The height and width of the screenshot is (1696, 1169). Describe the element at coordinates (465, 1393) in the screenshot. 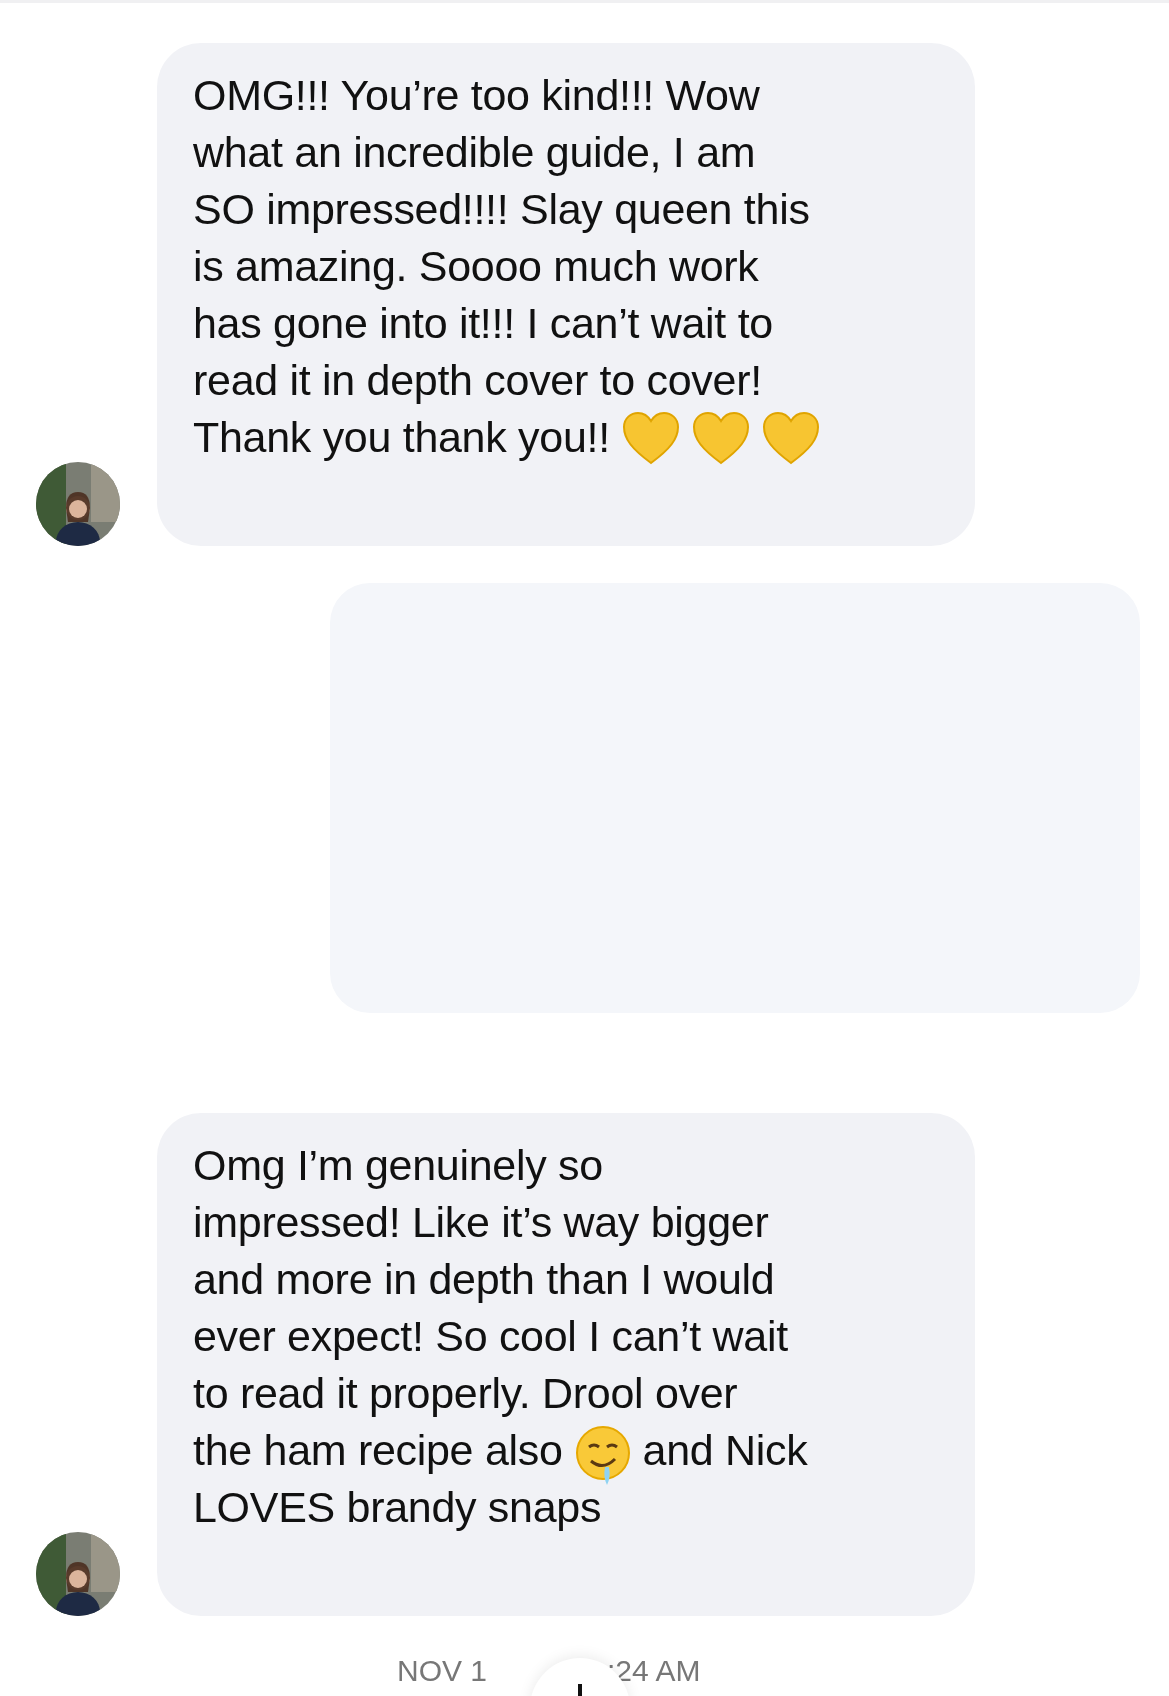

I see `message-text: to read it properly. Drool over` at that location.